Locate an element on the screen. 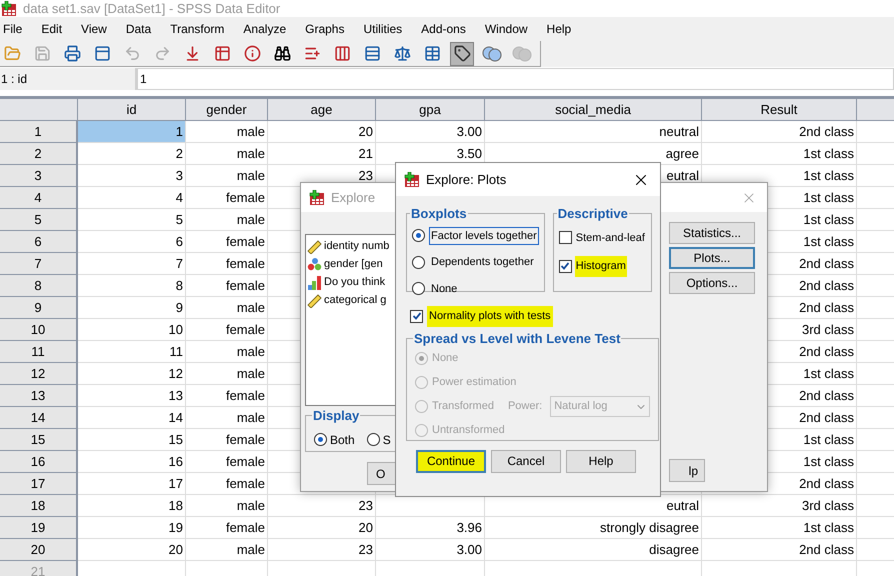 This screenshot has width=894, height=576. table-cell: 11 is located at coordinates (132, 352).